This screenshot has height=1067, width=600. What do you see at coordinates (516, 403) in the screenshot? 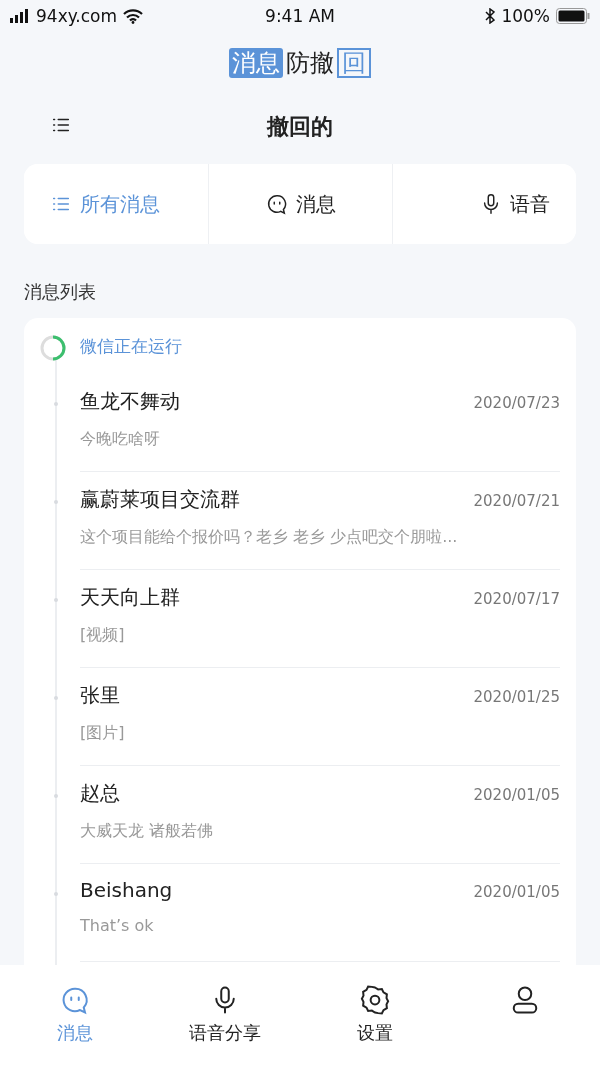
I see `message-date: 2020/07/23` at bounding box center [516, 403].